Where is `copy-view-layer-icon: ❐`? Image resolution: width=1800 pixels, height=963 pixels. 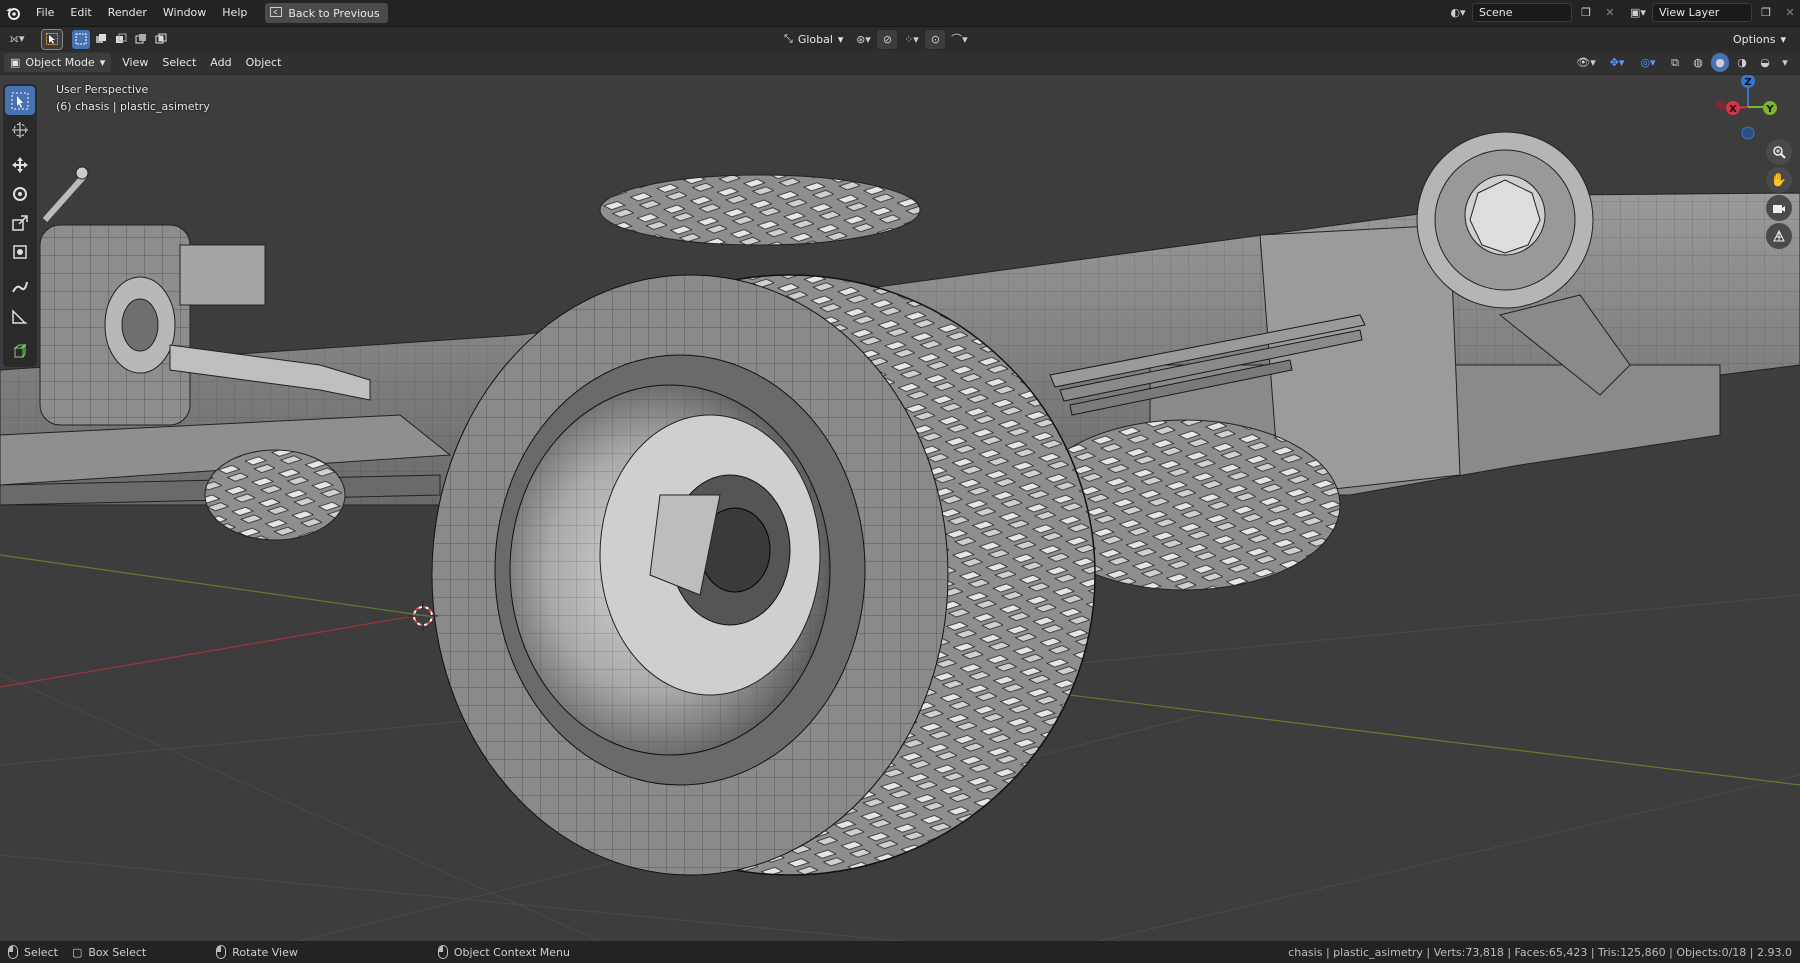
copy-view-layer-icon: ❐ is located at coordinates (1766, 12).